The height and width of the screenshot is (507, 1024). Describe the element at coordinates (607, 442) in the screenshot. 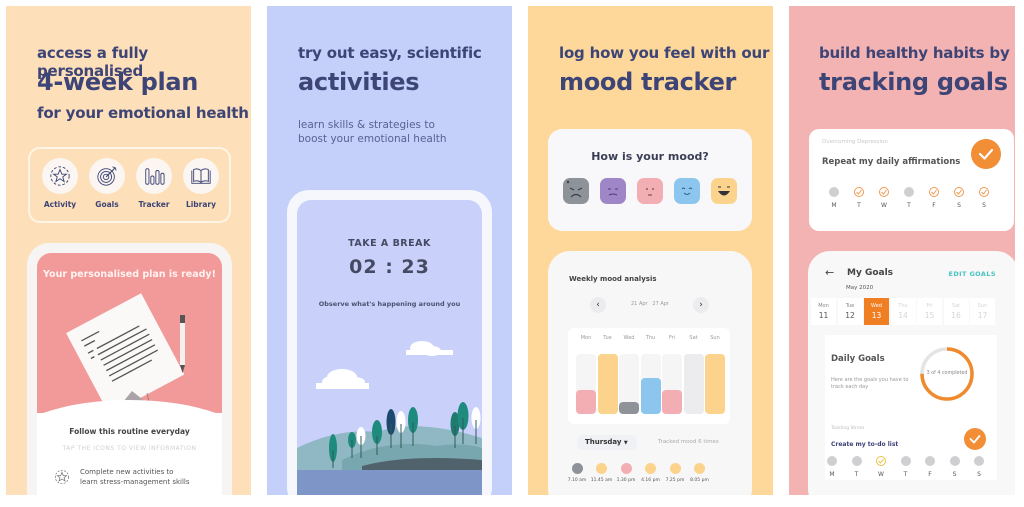

I see `day-dropdown: Thursday ▼` at that location.